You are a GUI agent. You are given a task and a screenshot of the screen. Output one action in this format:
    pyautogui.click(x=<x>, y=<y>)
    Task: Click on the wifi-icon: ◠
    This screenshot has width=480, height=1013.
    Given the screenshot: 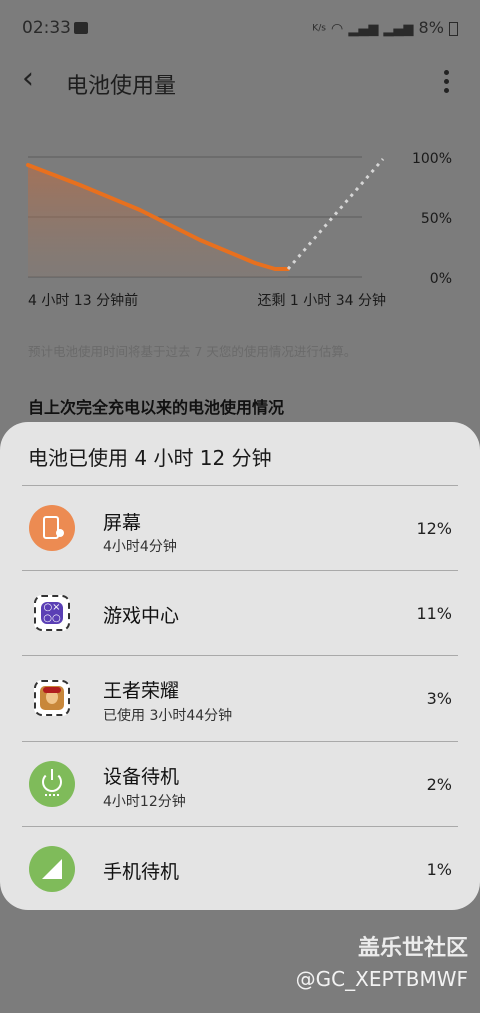 What is the action you would take?
    pyautogui.click(x=337, y=29)
    